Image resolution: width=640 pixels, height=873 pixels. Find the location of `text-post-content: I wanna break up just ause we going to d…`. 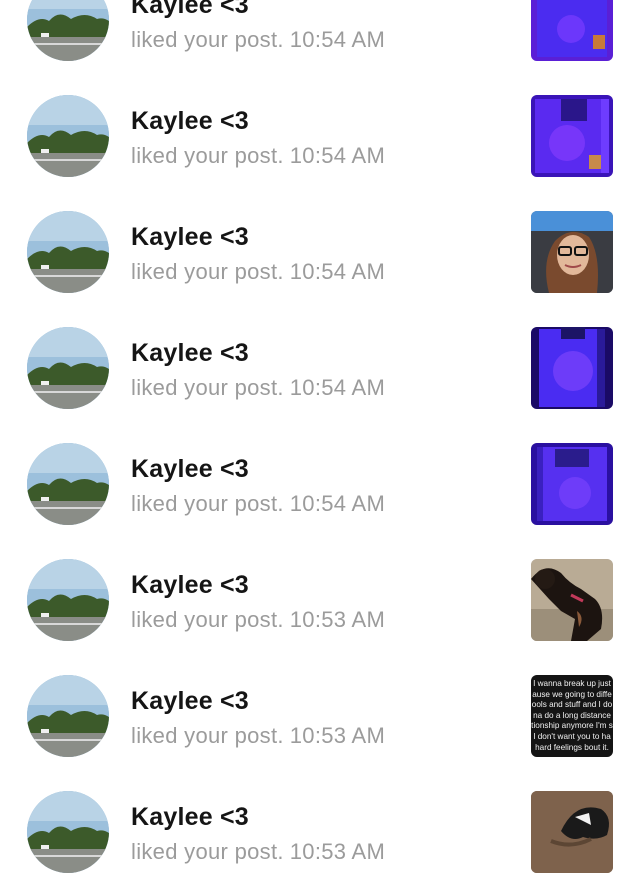

text-post-content: I wanna break up just ause we going to d… is located at coordinates (572, 716).